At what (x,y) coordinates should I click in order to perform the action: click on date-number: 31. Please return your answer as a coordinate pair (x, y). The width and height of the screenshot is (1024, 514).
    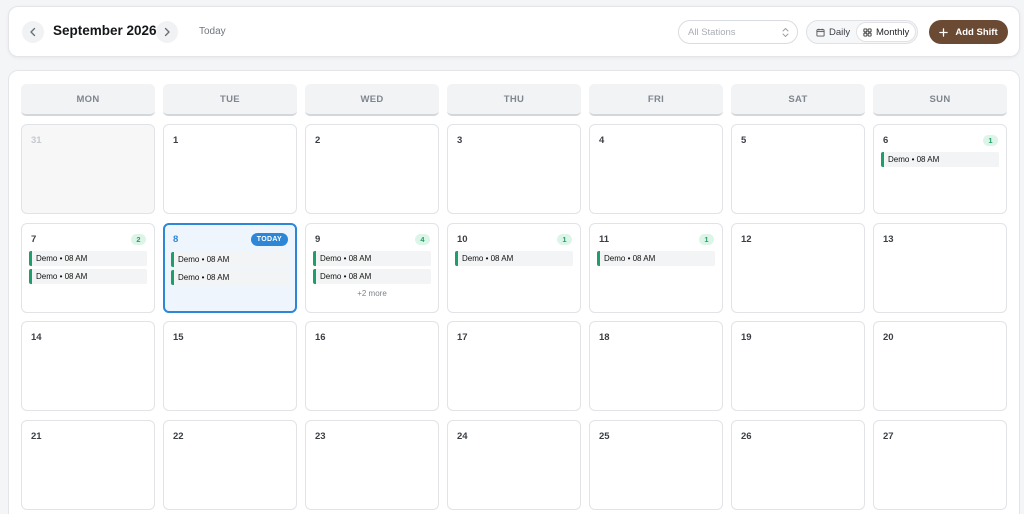
    Looking at the image, I should click on (36, 140).